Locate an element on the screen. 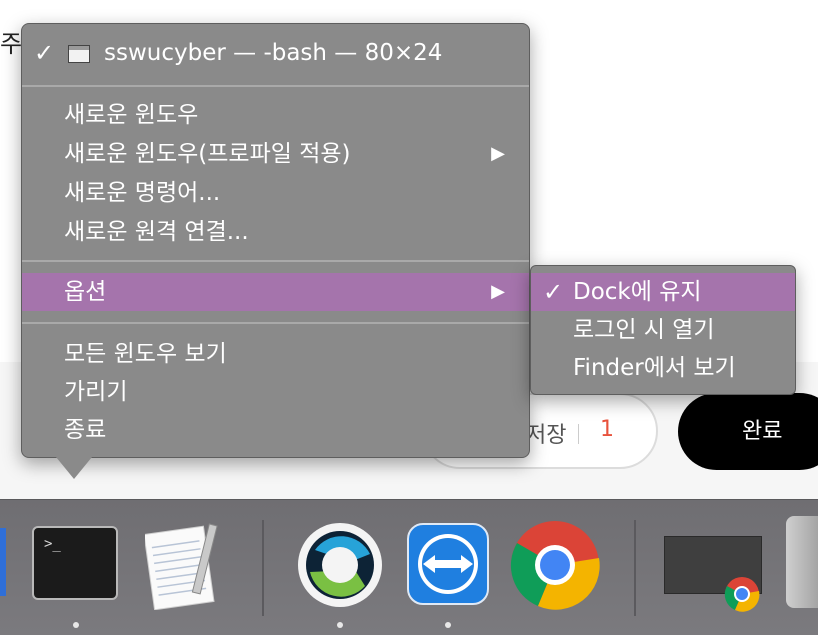 The image size is (818, 635). menu-item-hide: 가리기 is located at coordinates (275, 392).